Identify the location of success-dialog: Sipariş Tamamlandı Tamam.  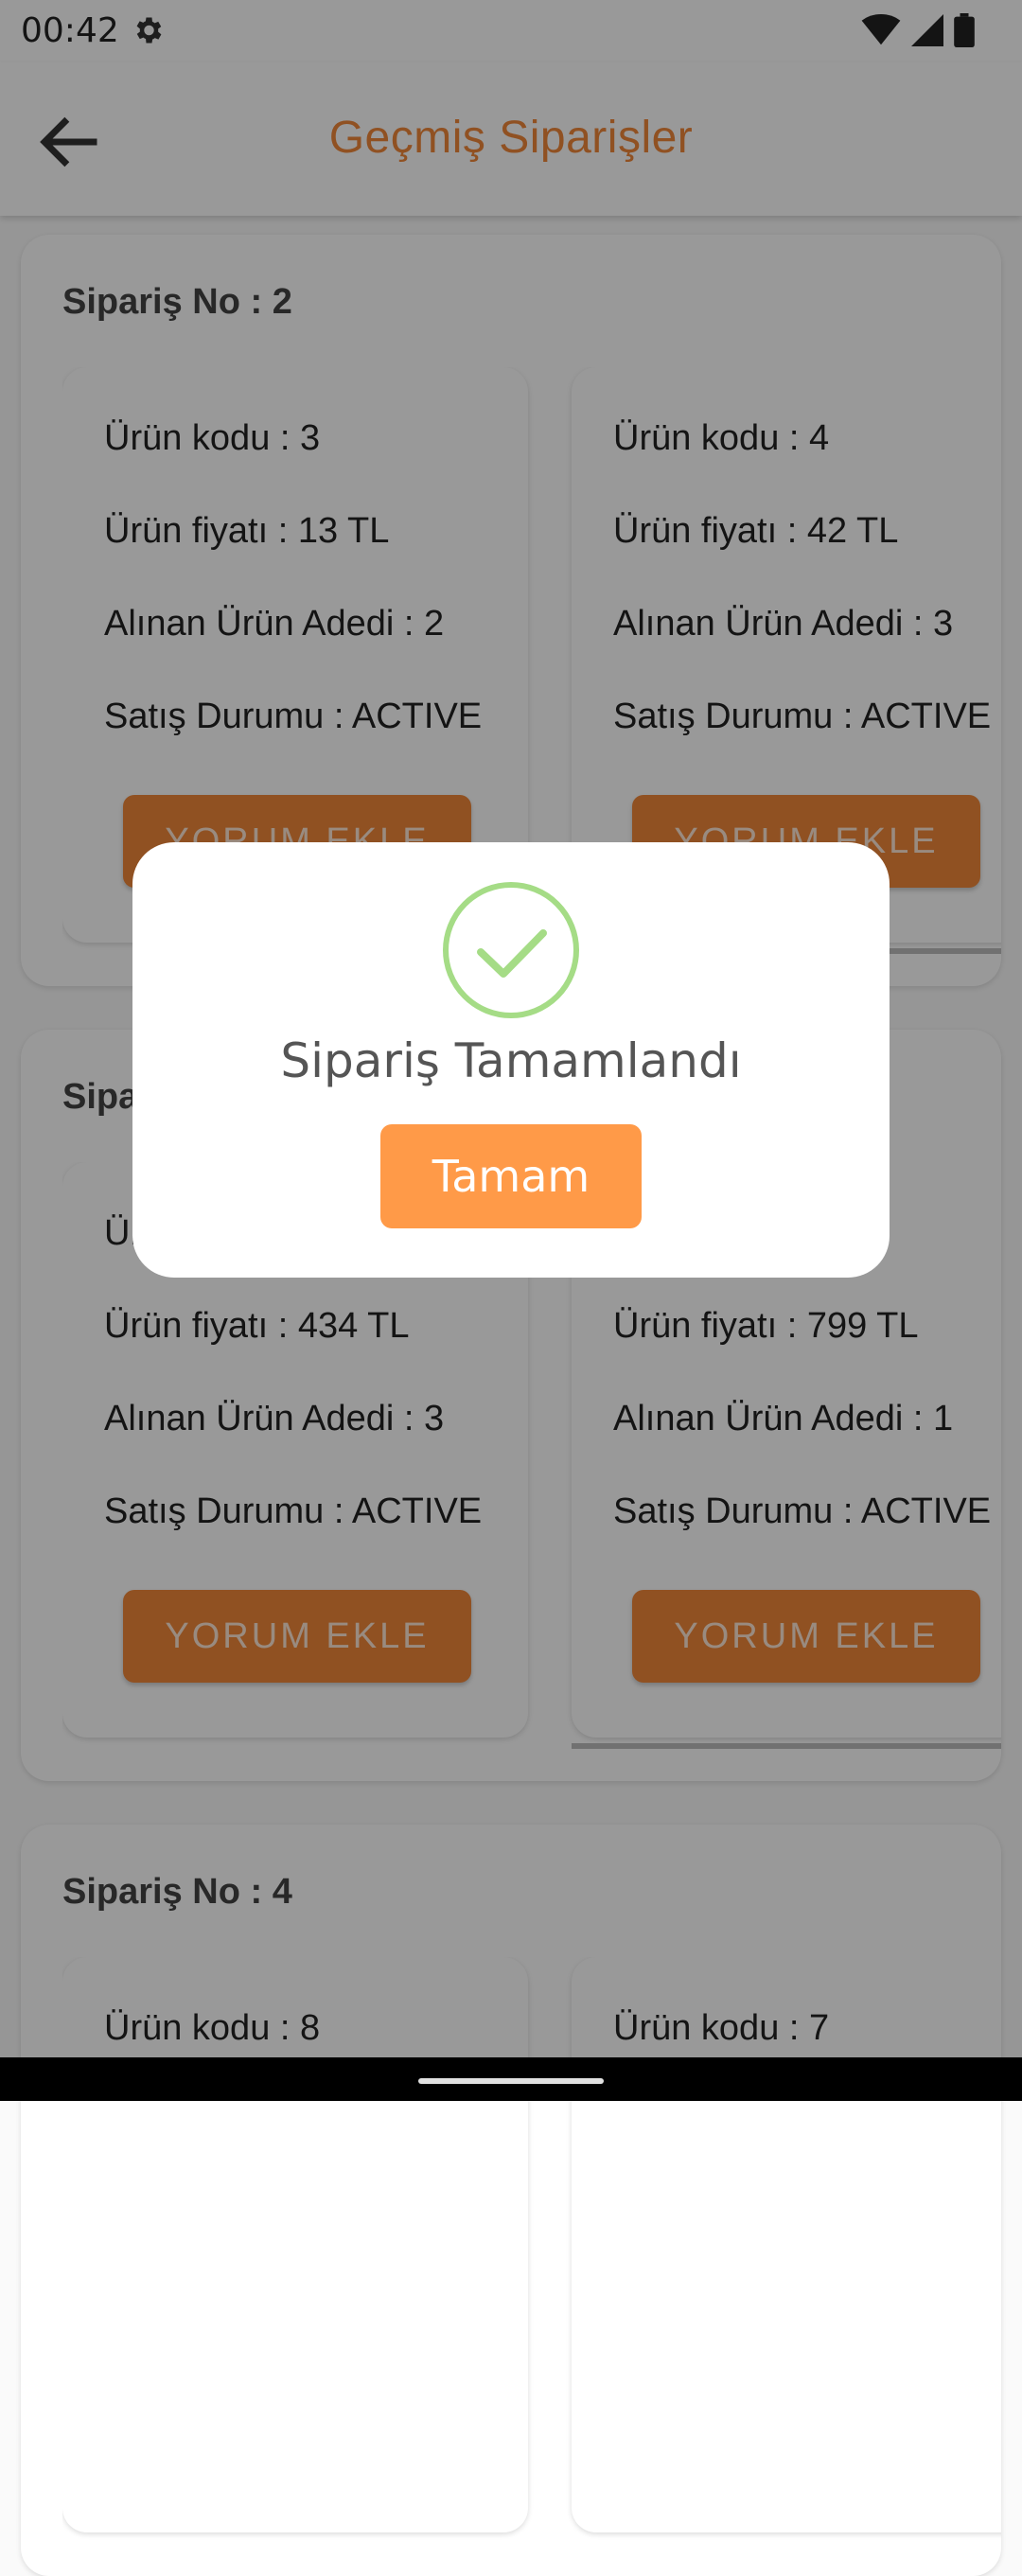
(511, 1060).